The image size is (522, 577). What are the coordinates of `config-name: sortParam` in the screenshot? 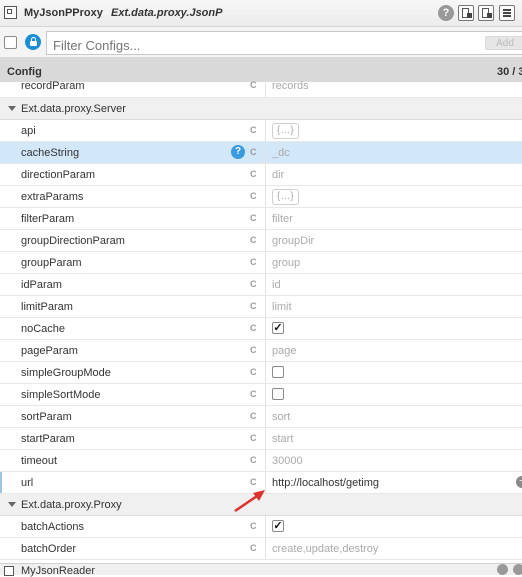 It's located at (46, 417).